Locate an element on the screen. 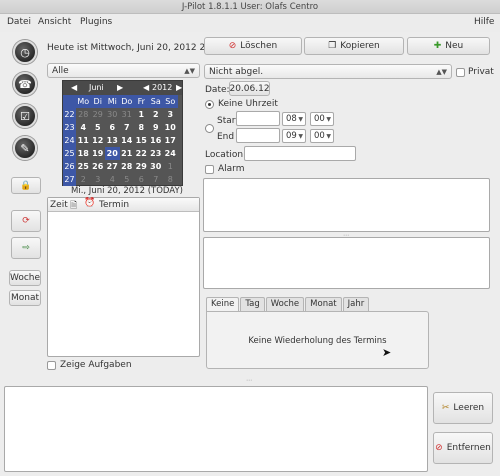  next-month-icon: ▶ is located at coordinates (120, 87).